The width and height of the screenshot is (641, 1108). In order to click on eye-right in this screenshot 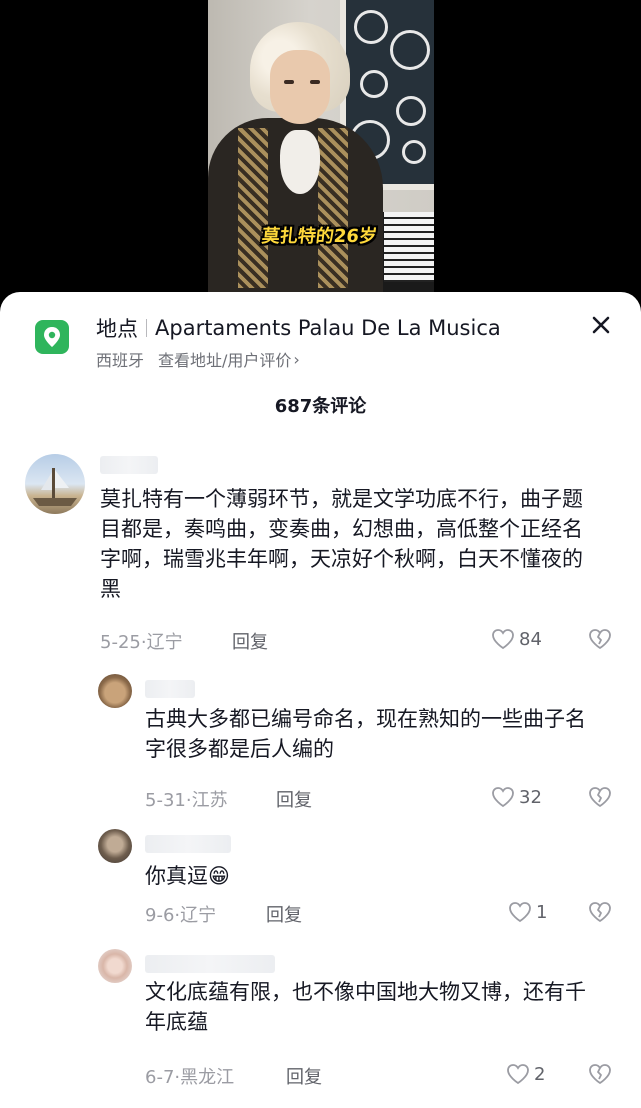, I will do `click(315, 82)`.